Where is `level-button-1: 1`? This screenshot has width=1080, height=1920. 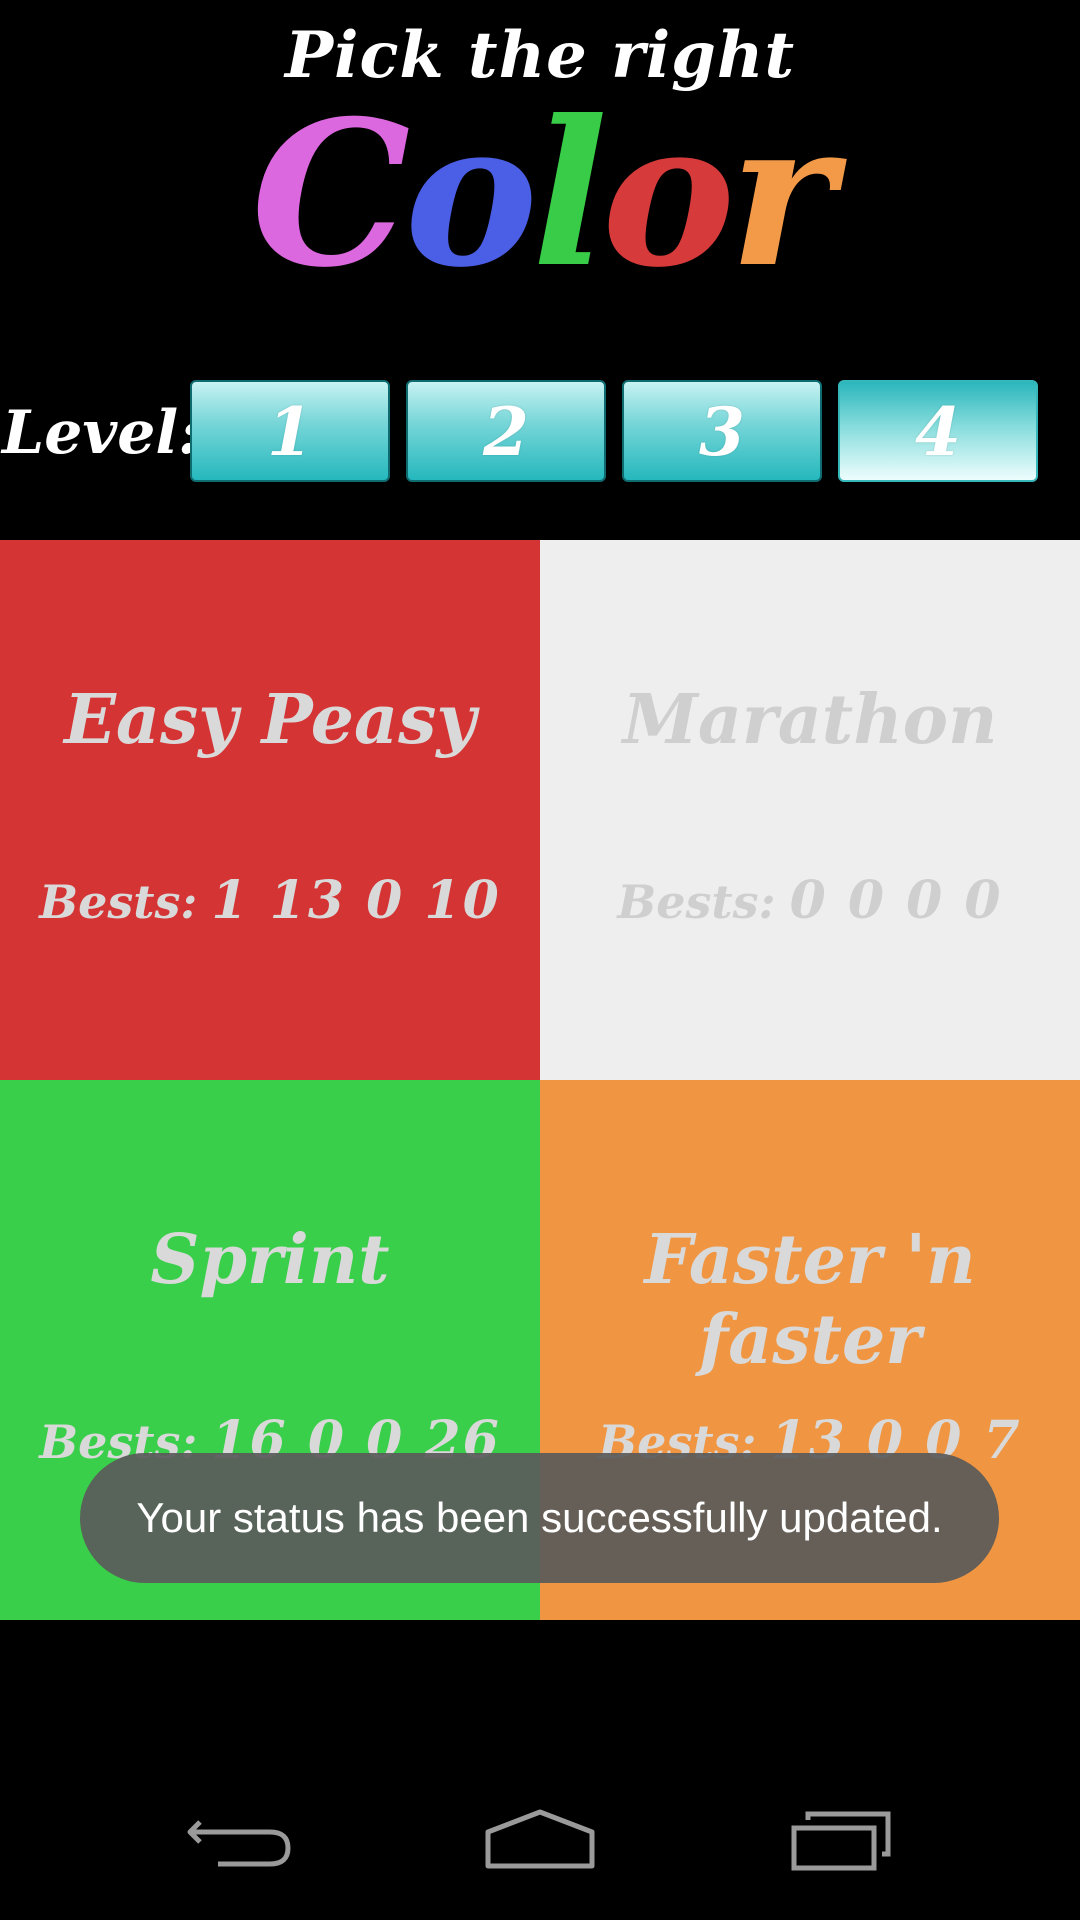 level-button-1: 1 is located at coordinates (290, 431).